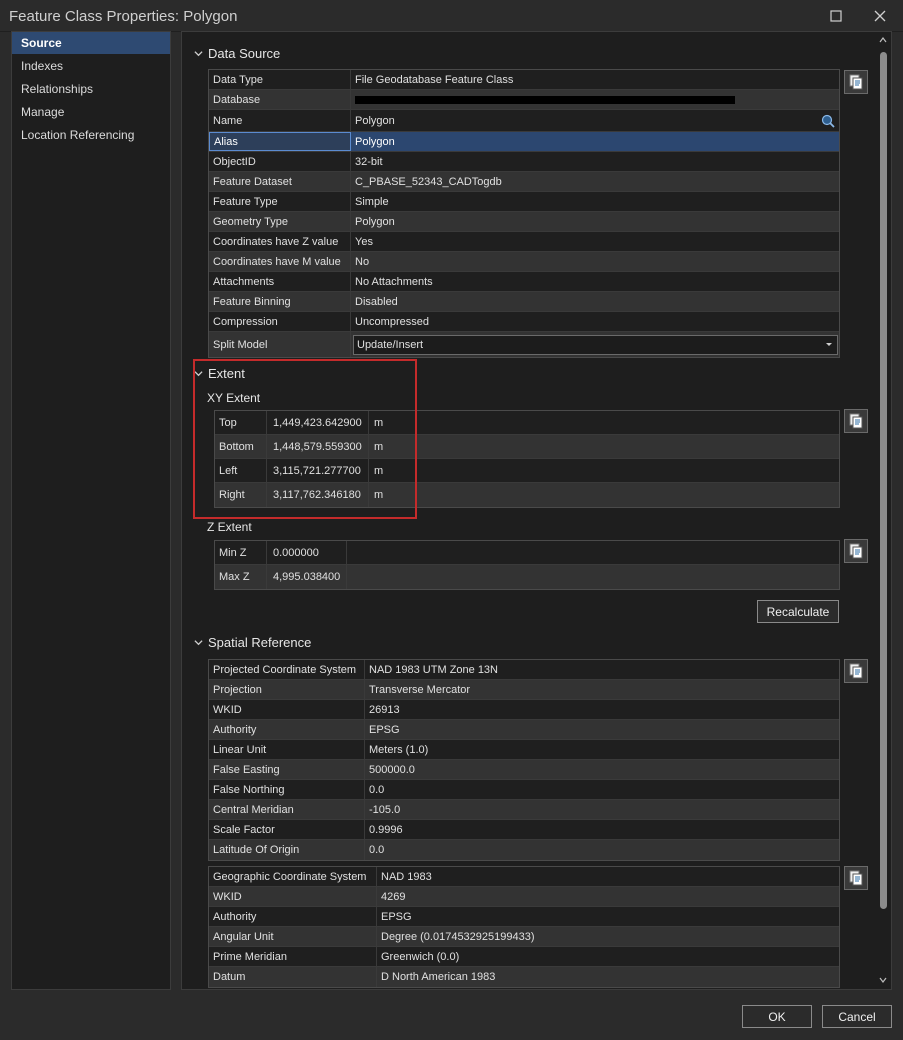  Describe the element at coordinates (524, 790) in the screenshot. I see `table-row: False Northing 0.0` at that location.